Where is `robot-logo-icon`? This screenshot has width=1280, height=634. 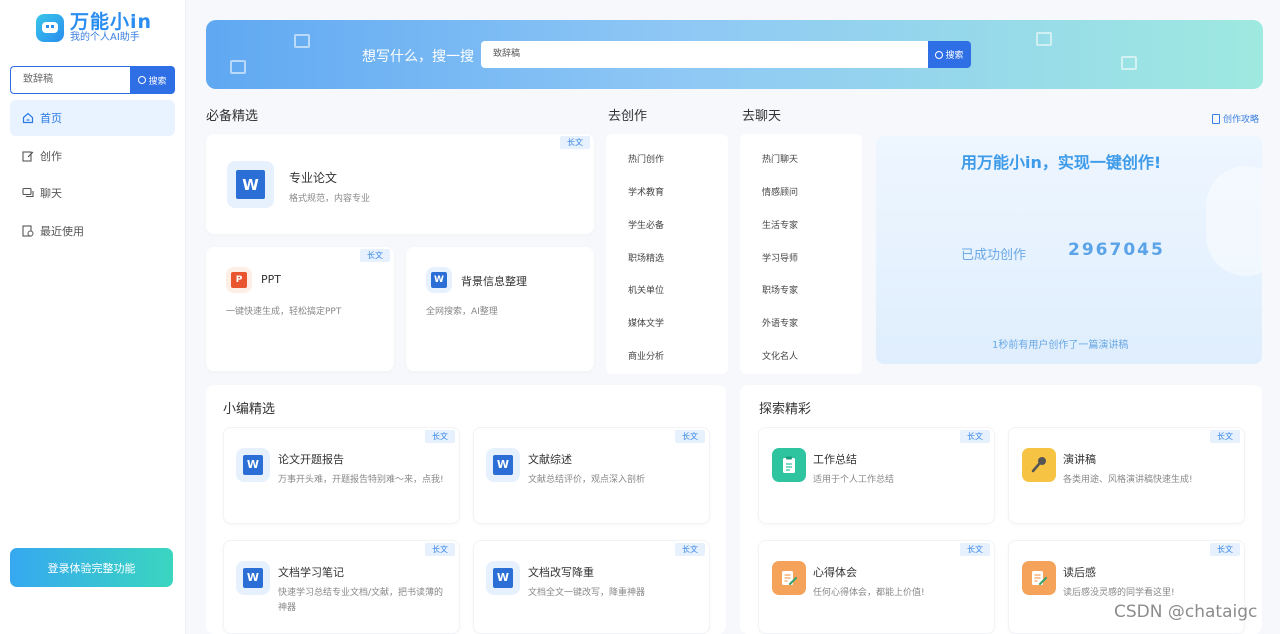 robot-logo-icon is located at coordinates (50, 28).